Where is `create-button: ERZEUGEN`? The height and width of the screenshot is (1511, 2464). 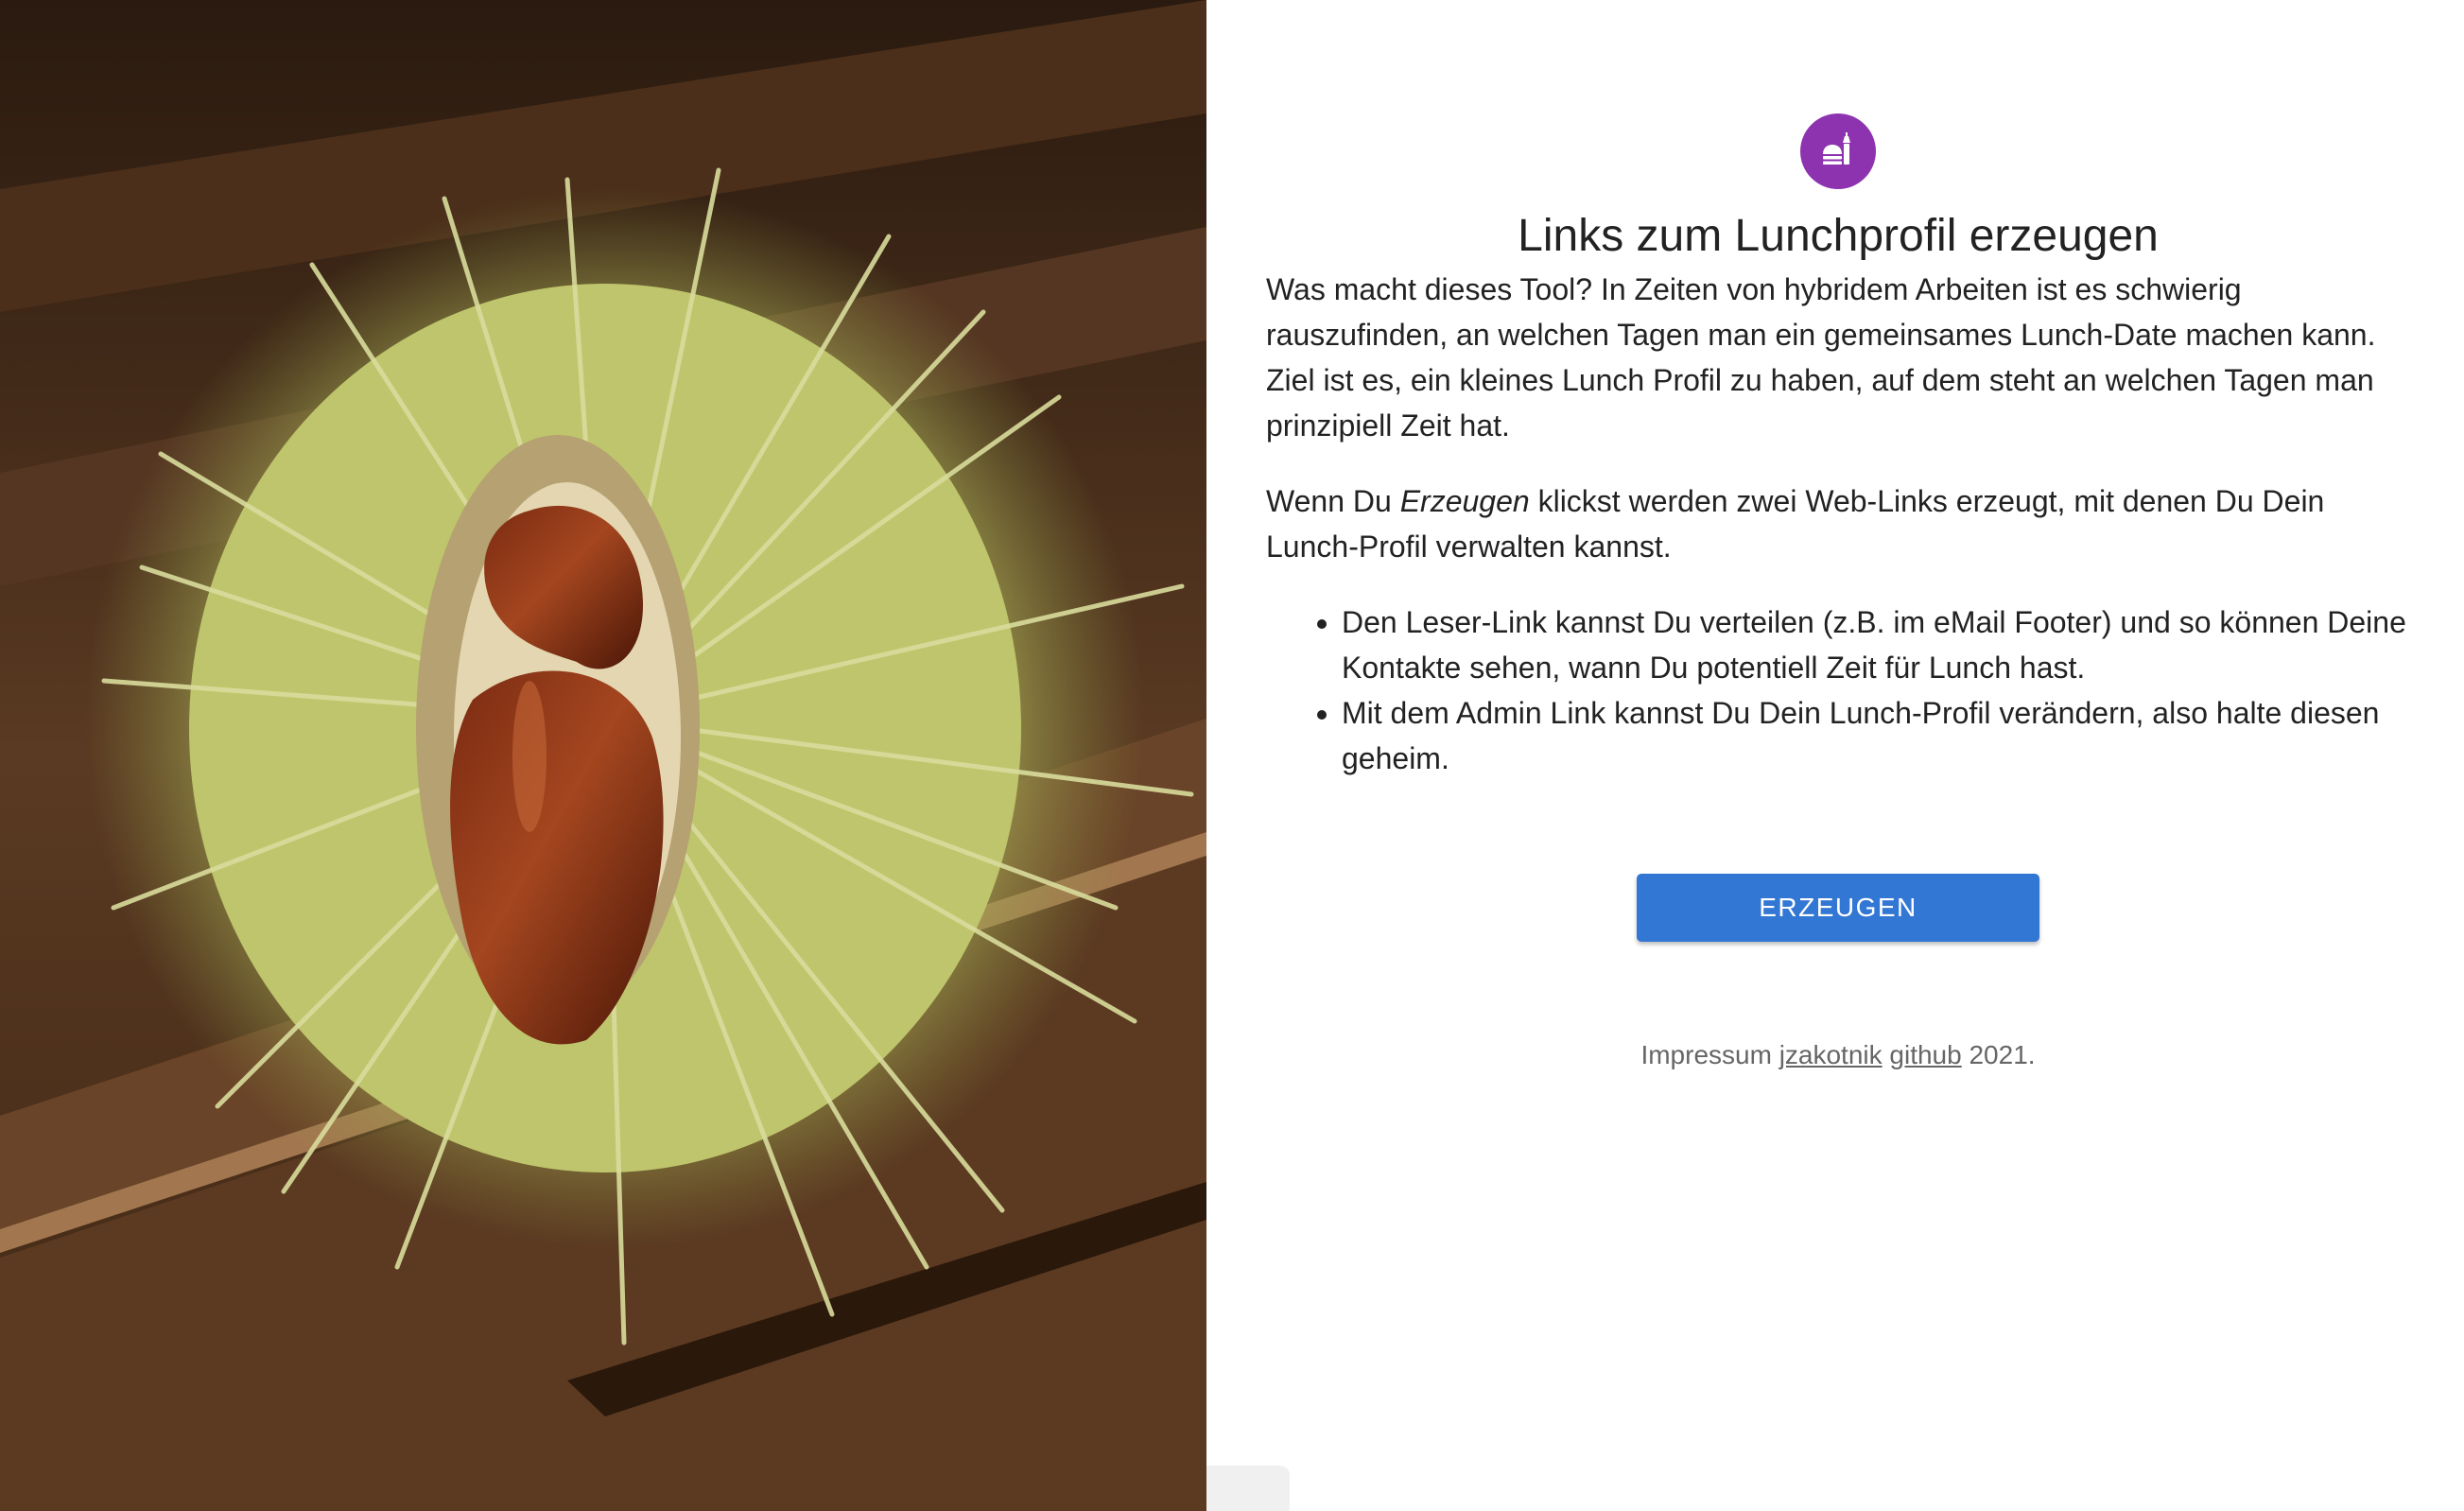
create-button: ERZEUGEN is located at coordinates (1838, 908).